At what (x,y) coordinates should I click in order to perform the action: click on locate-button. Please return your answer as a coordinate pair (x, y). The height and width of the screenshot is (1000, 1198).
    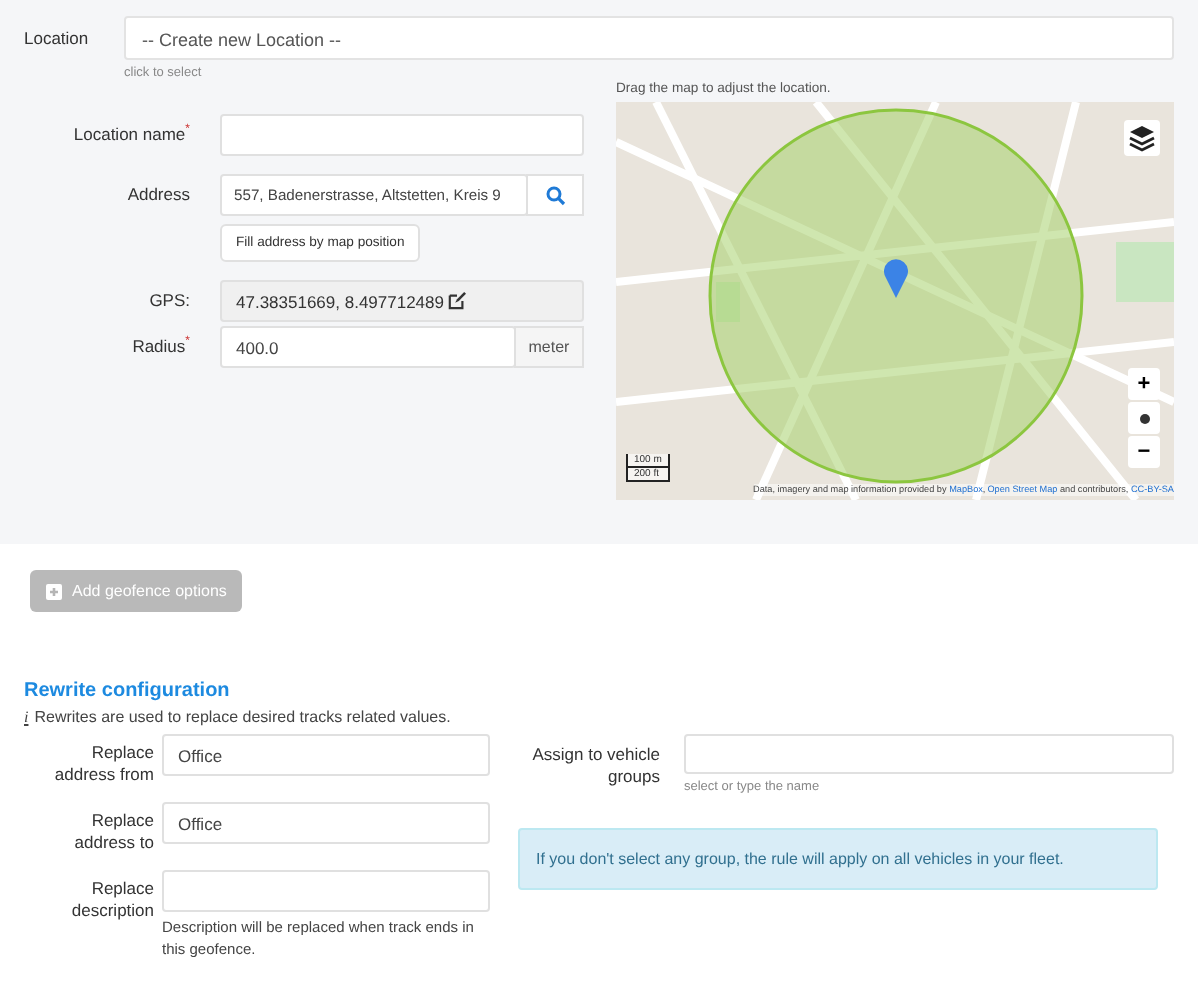
    Looking at the image, I should click on (1144, 418).